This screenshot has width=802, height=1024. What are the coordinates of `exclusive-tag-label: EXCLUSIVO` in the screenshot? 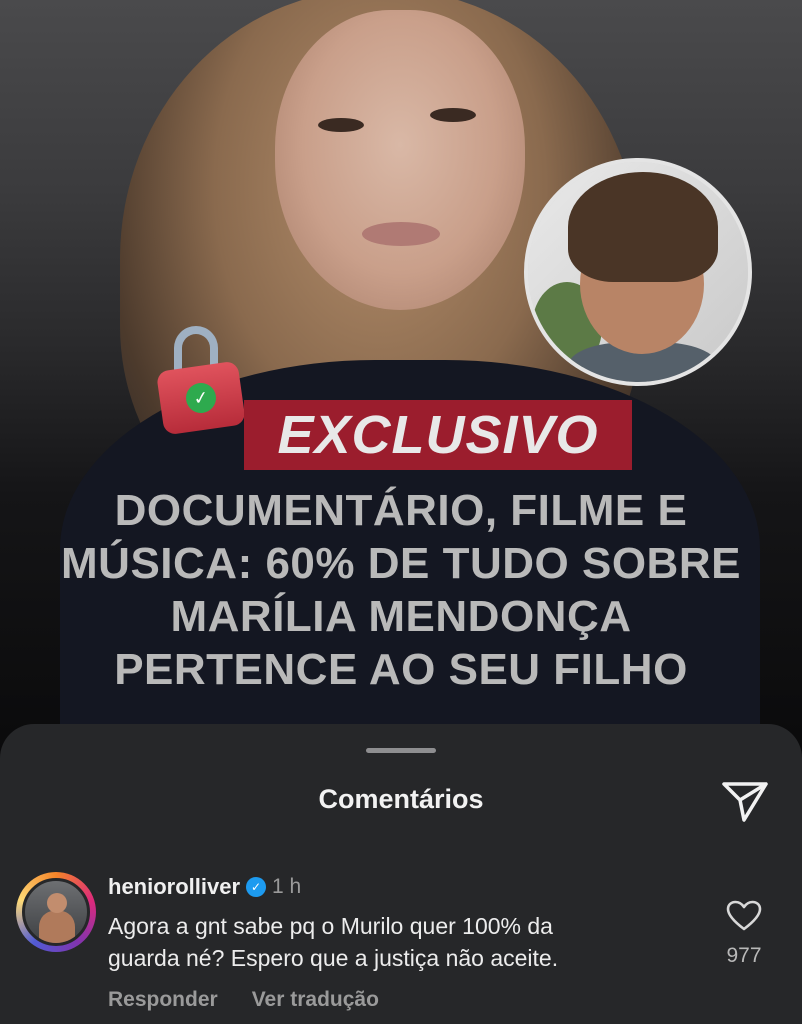 It's located at (438, 435).